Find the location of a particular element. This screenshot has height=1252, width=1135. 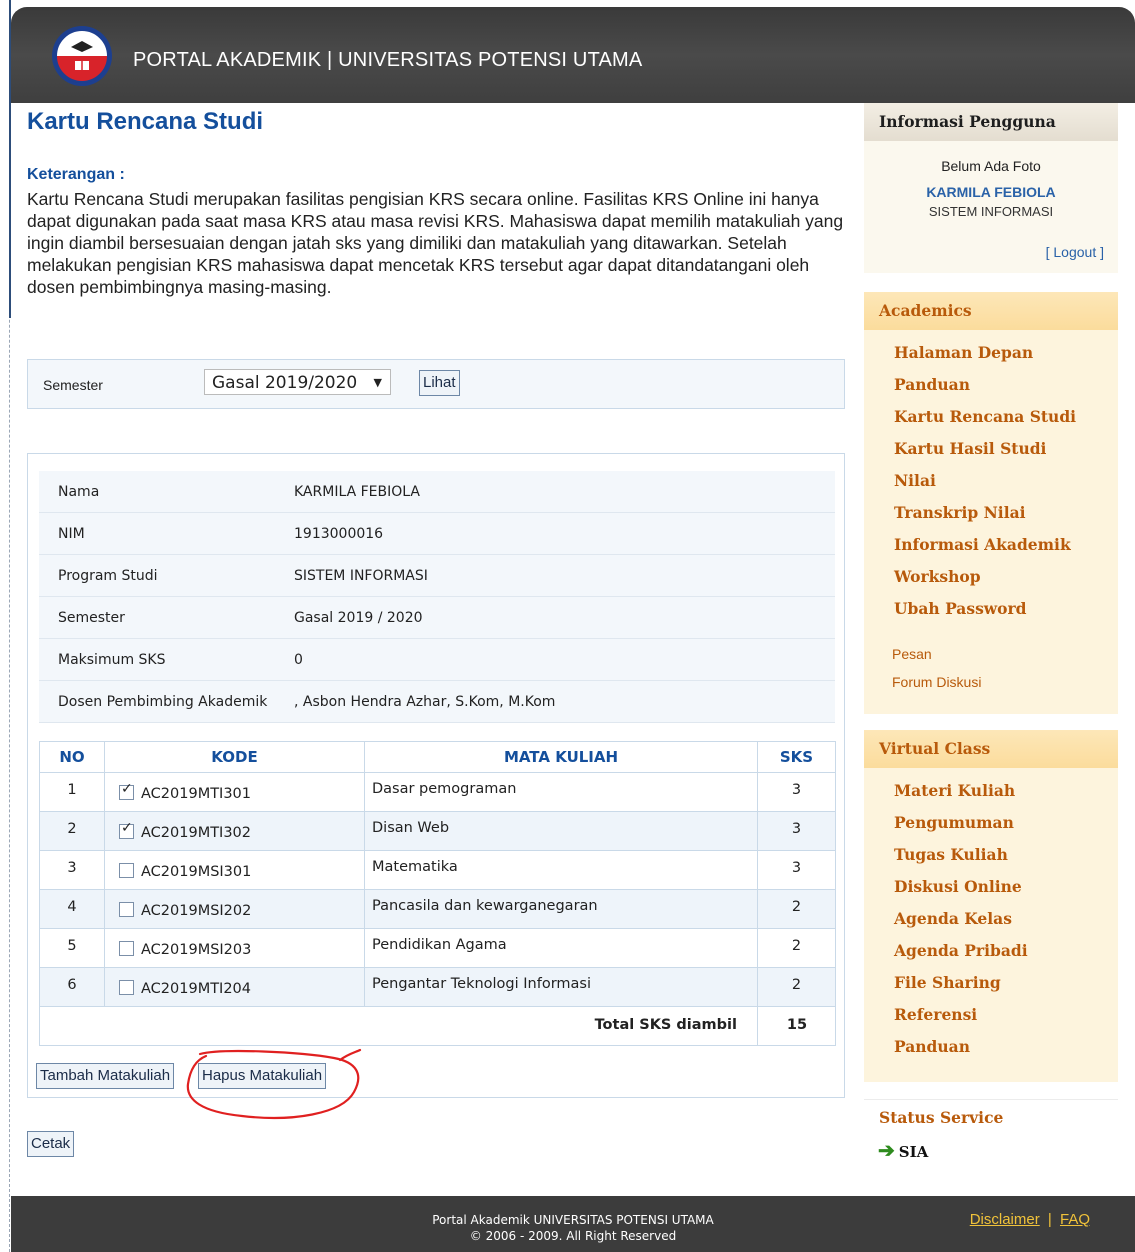

row-no: 6 is located at coordinates (72, 987).